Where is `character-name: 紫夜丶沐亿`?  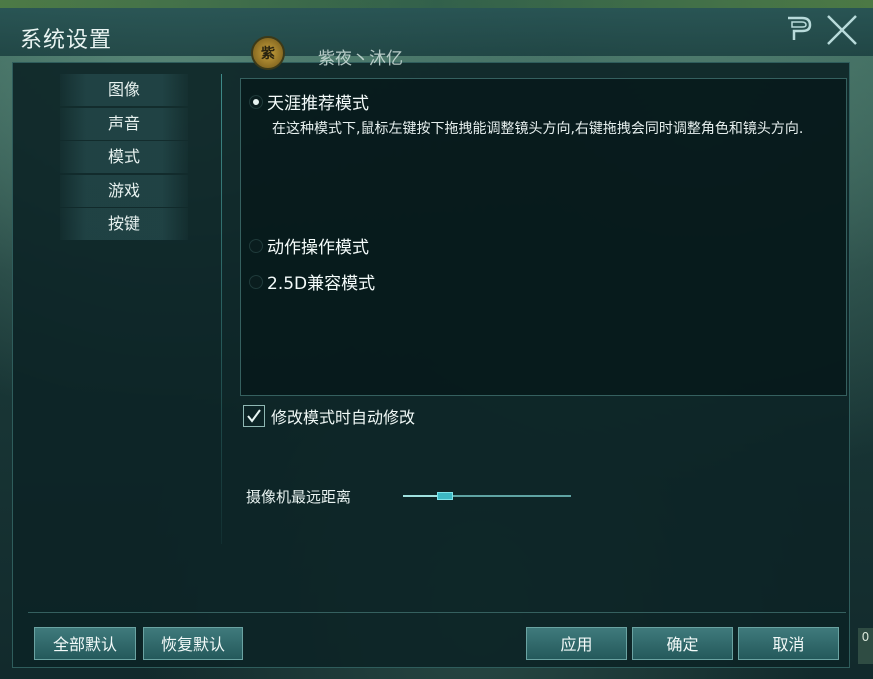 character-name: 紫夜丶沐亿 is located at coordinates (360, 59).